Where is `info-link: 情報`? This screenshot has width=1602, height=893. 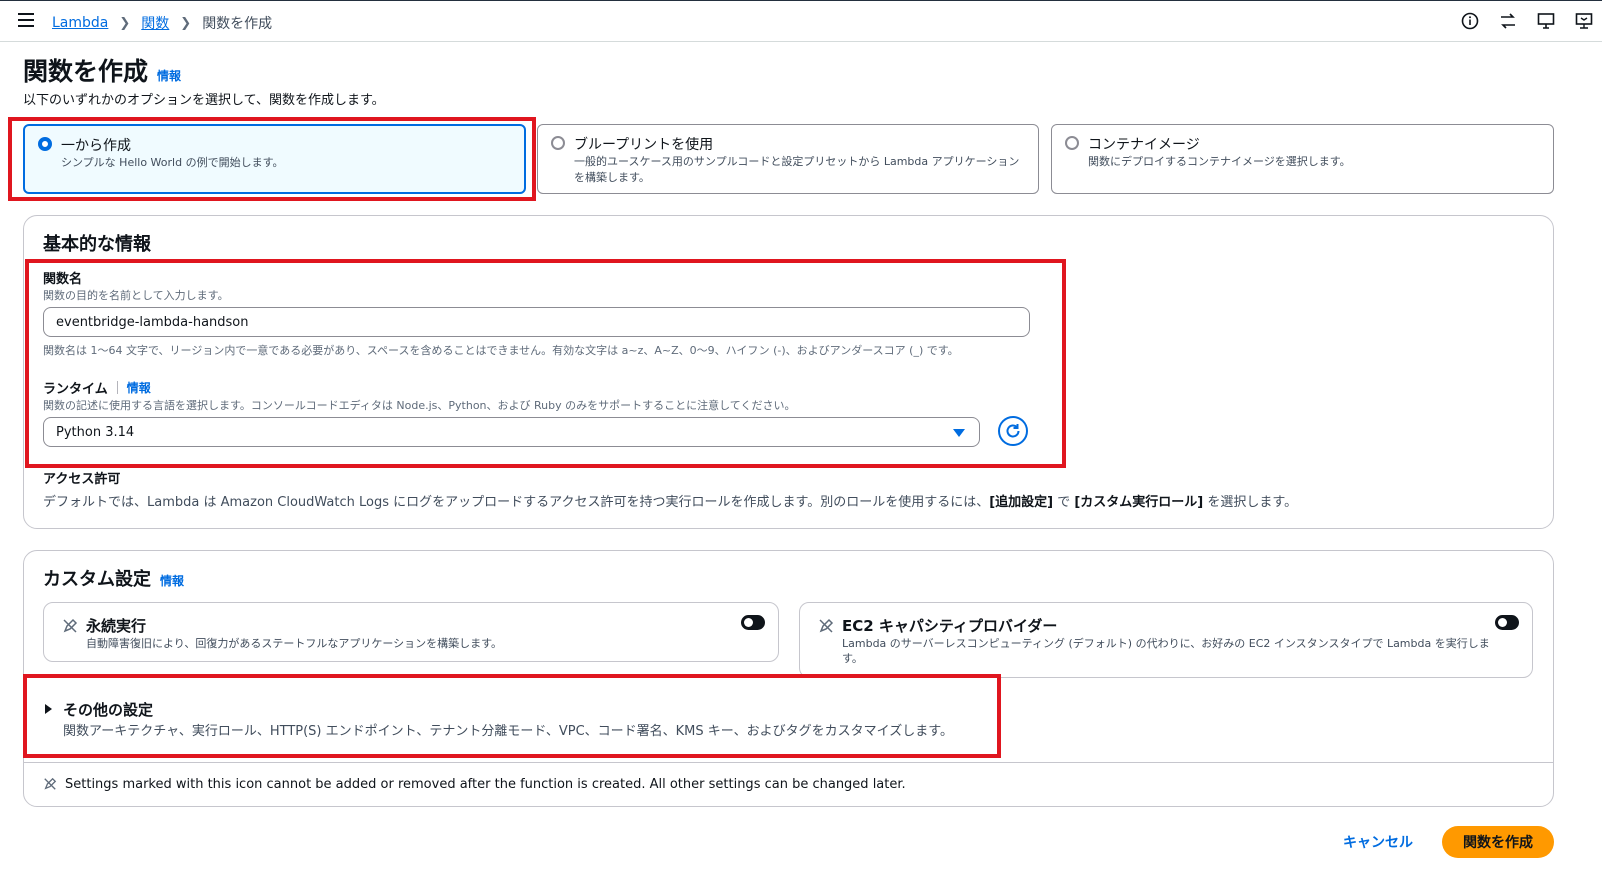 info-link: 情報 is located at coordinates (169, 75).